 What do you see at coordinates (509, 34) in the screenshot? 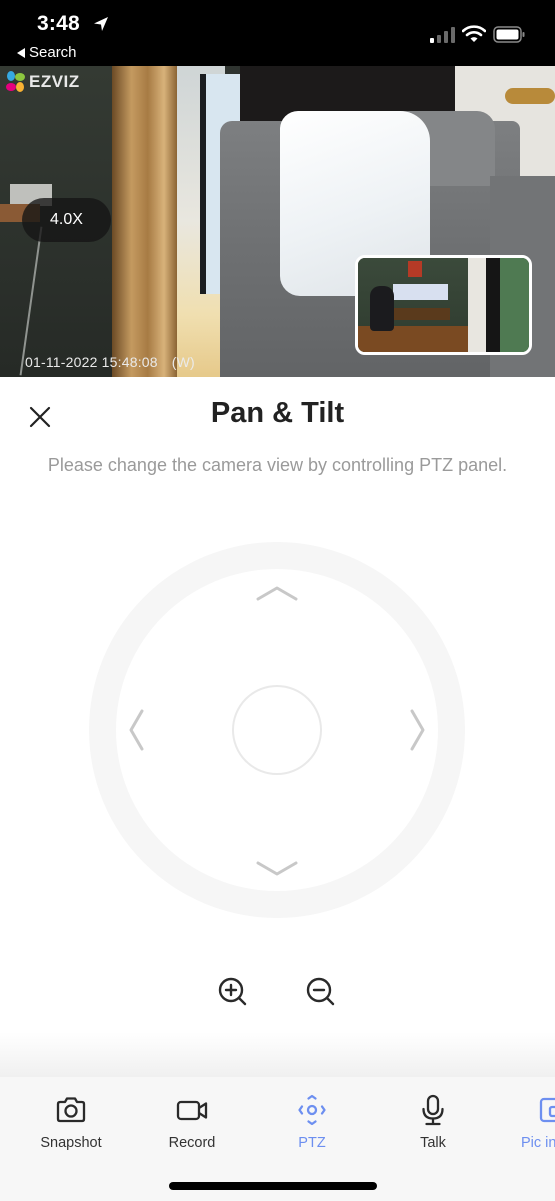
I see `battery-icon` at bounding box center [509, 34].